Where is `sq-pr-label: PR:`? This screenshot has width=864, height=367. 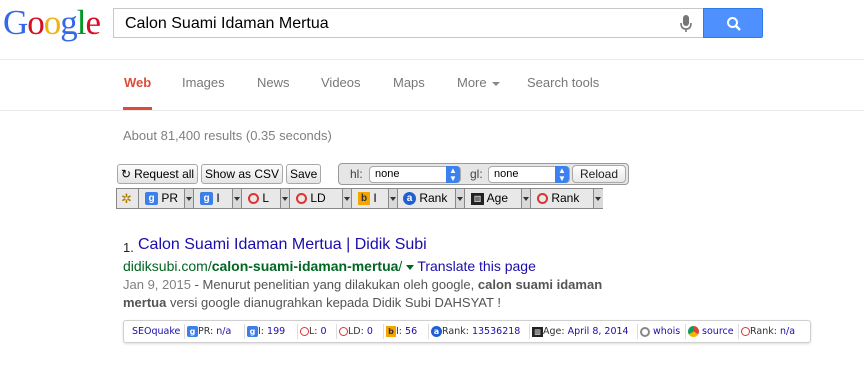
sq-pr-label: PR: is located at coordinates (207, 331).